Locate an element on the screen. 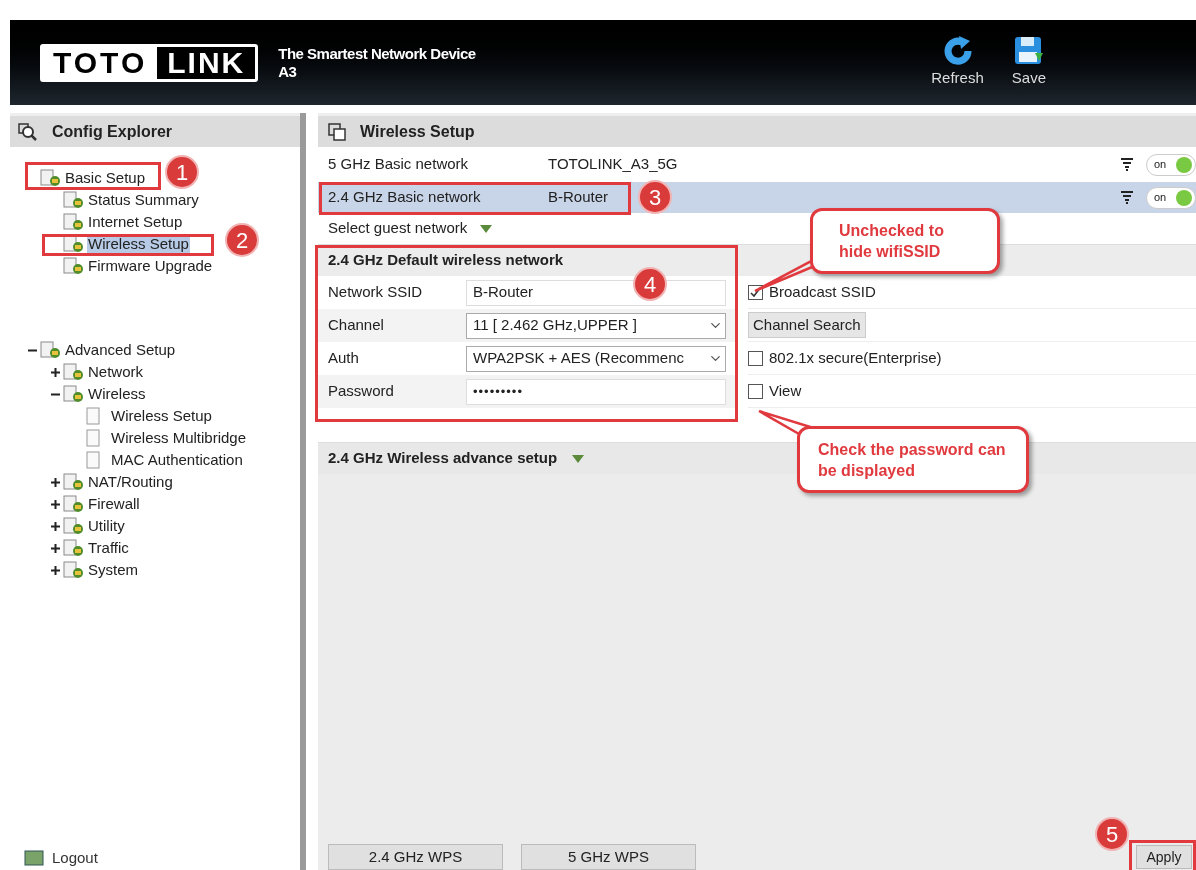 The width and height of the screenshot is (1196, 870). tree-item: Utility is located at coordinates (106, 526).